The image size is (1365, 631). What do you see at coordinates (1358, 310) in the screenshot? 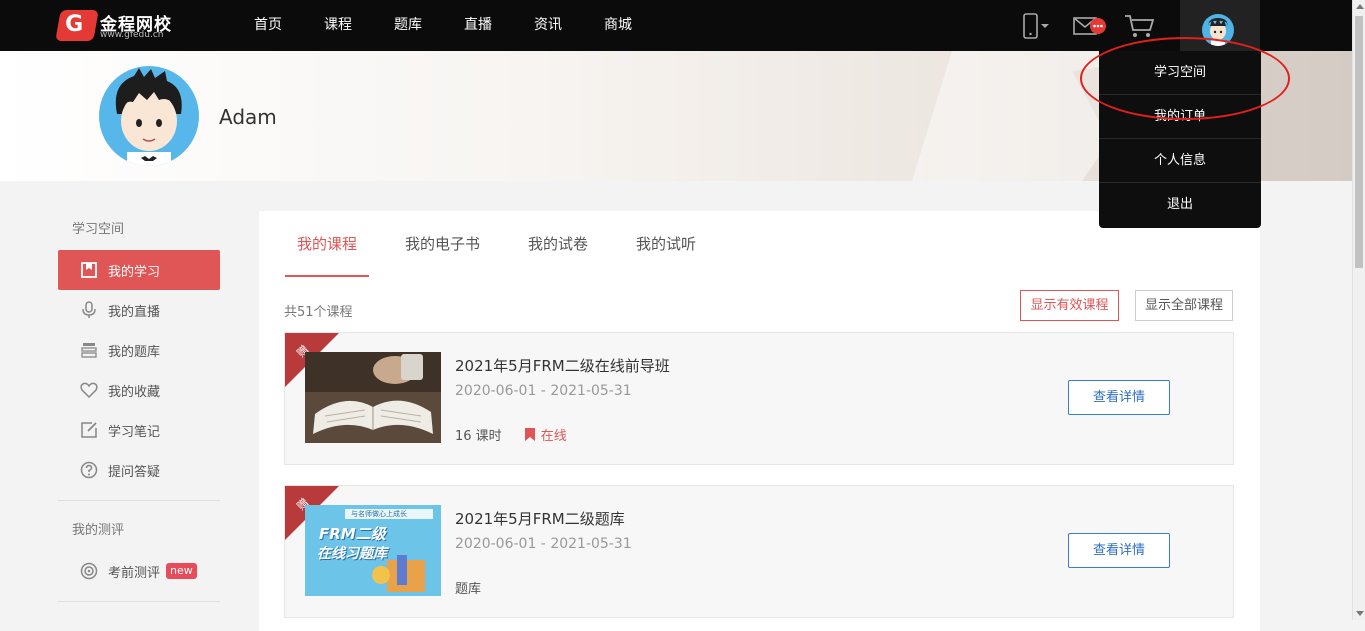
I see `page-scrollbar` at bounding box center [1358, 310].